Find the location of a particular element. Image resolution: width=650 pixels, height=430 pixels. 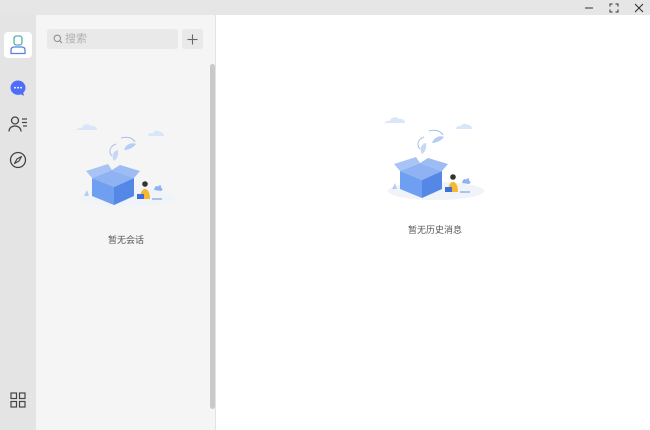

chat-bubble-icon is located at coordinates (18, 88).